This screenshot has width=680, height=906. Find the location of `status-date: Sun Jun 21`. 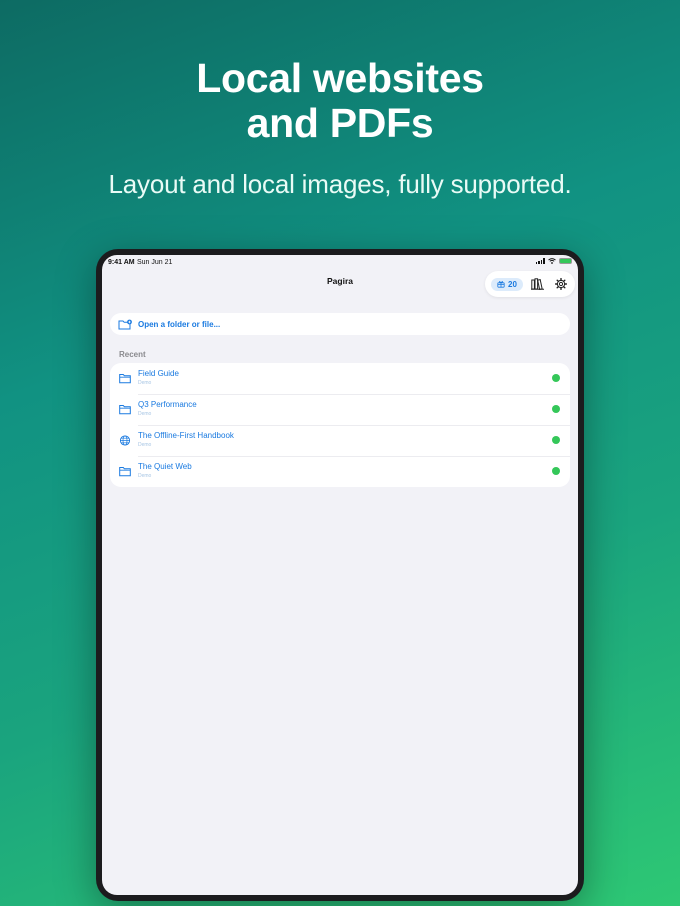

status-date: Sun Jun 21 is located at coordinates (155, 262).